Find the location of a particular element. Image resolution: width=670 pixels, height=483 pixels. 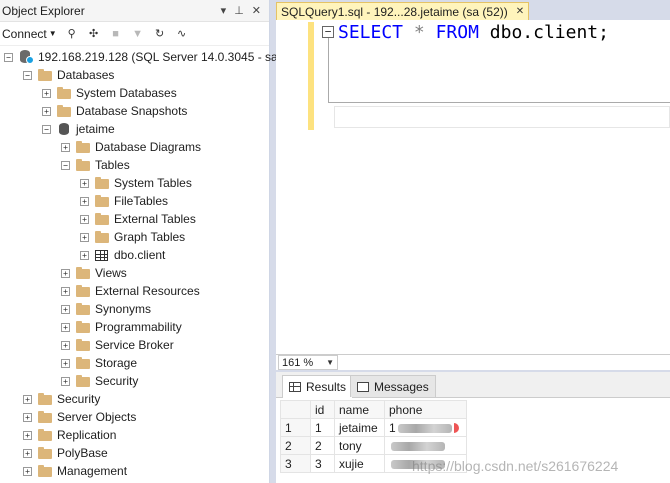

table-row: 2 2 tony is located at coordinates (373, 445).